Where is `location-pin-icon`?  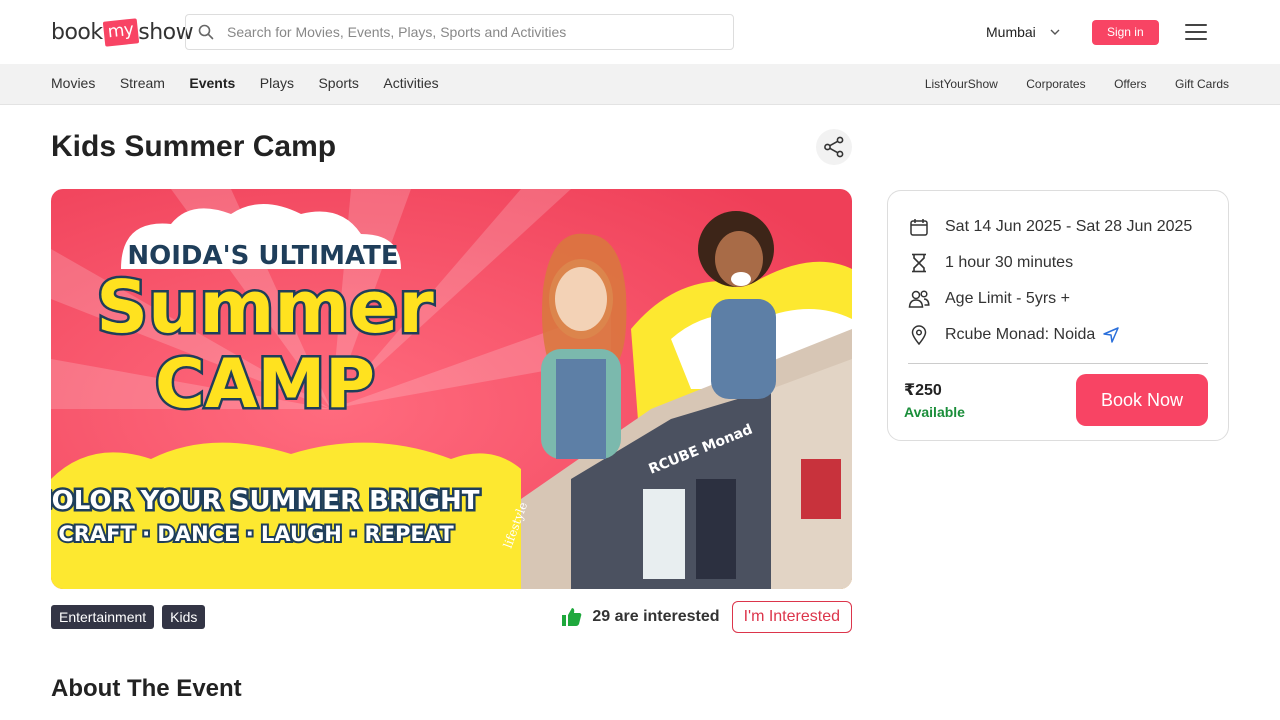 location-pin-icon is located at coordinates (919, 335).